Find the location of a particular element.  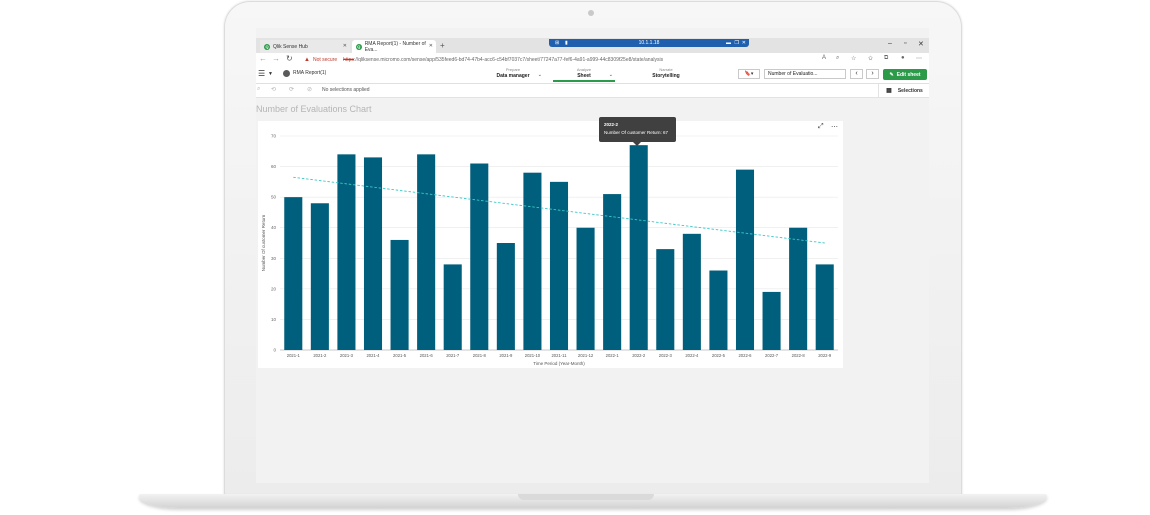

favorites-icon: ✩ is located at coordinates (870, 58).